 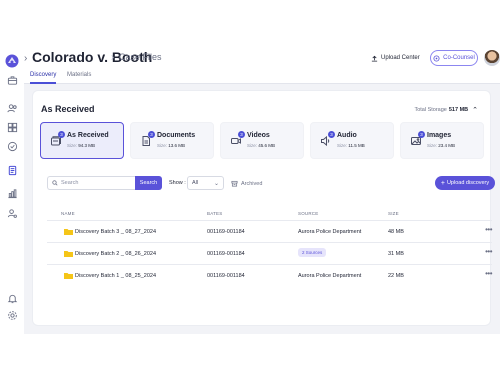 What do you see at coordinates (81, 145) in the screenshot?
I see `category-size: Size: 94.3 MB` at bounding box center [81, 145].